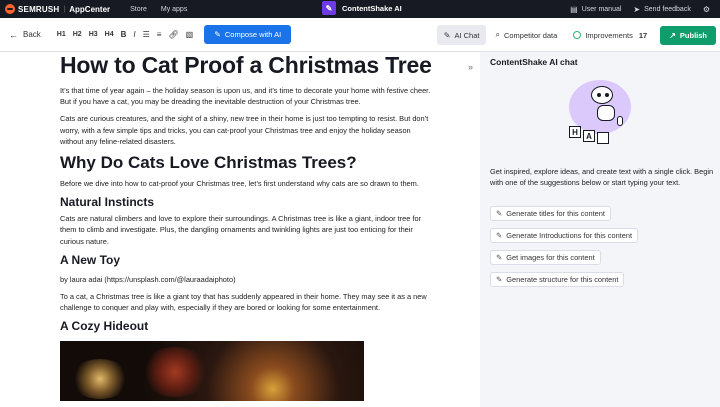  What do you see at coordinates (467, 35) in the screenshot?
I see `tab-ai-chat-label: AI Chat` at bounding box center [467, 35].